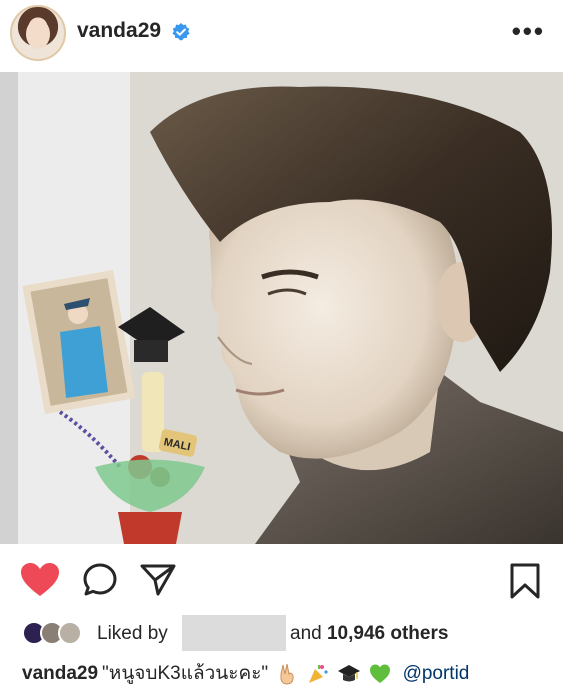 This screenshot has height=696, width=563. Describe the element at coordinates (349, 673) in the screenshot. I see `graduation-cap-icon` at that location.